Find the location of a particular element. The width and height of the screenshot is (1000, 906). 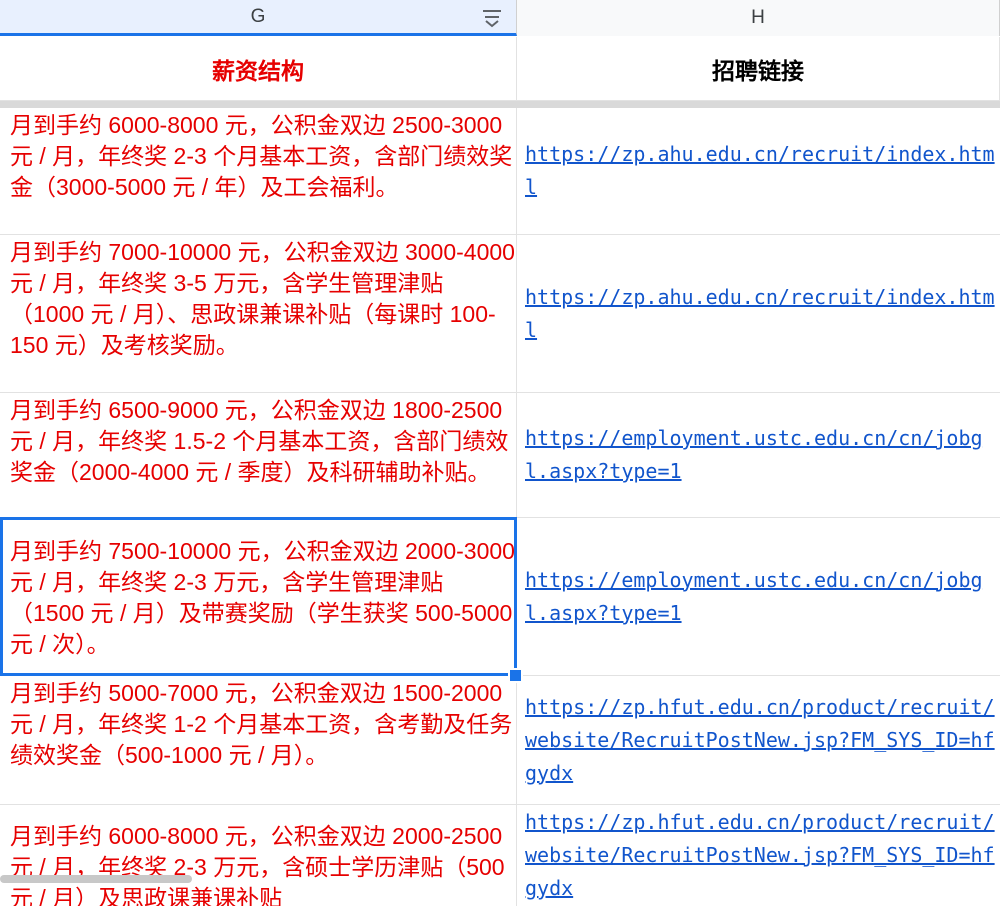

column-header-h: H is located at coordinates (758, 18).